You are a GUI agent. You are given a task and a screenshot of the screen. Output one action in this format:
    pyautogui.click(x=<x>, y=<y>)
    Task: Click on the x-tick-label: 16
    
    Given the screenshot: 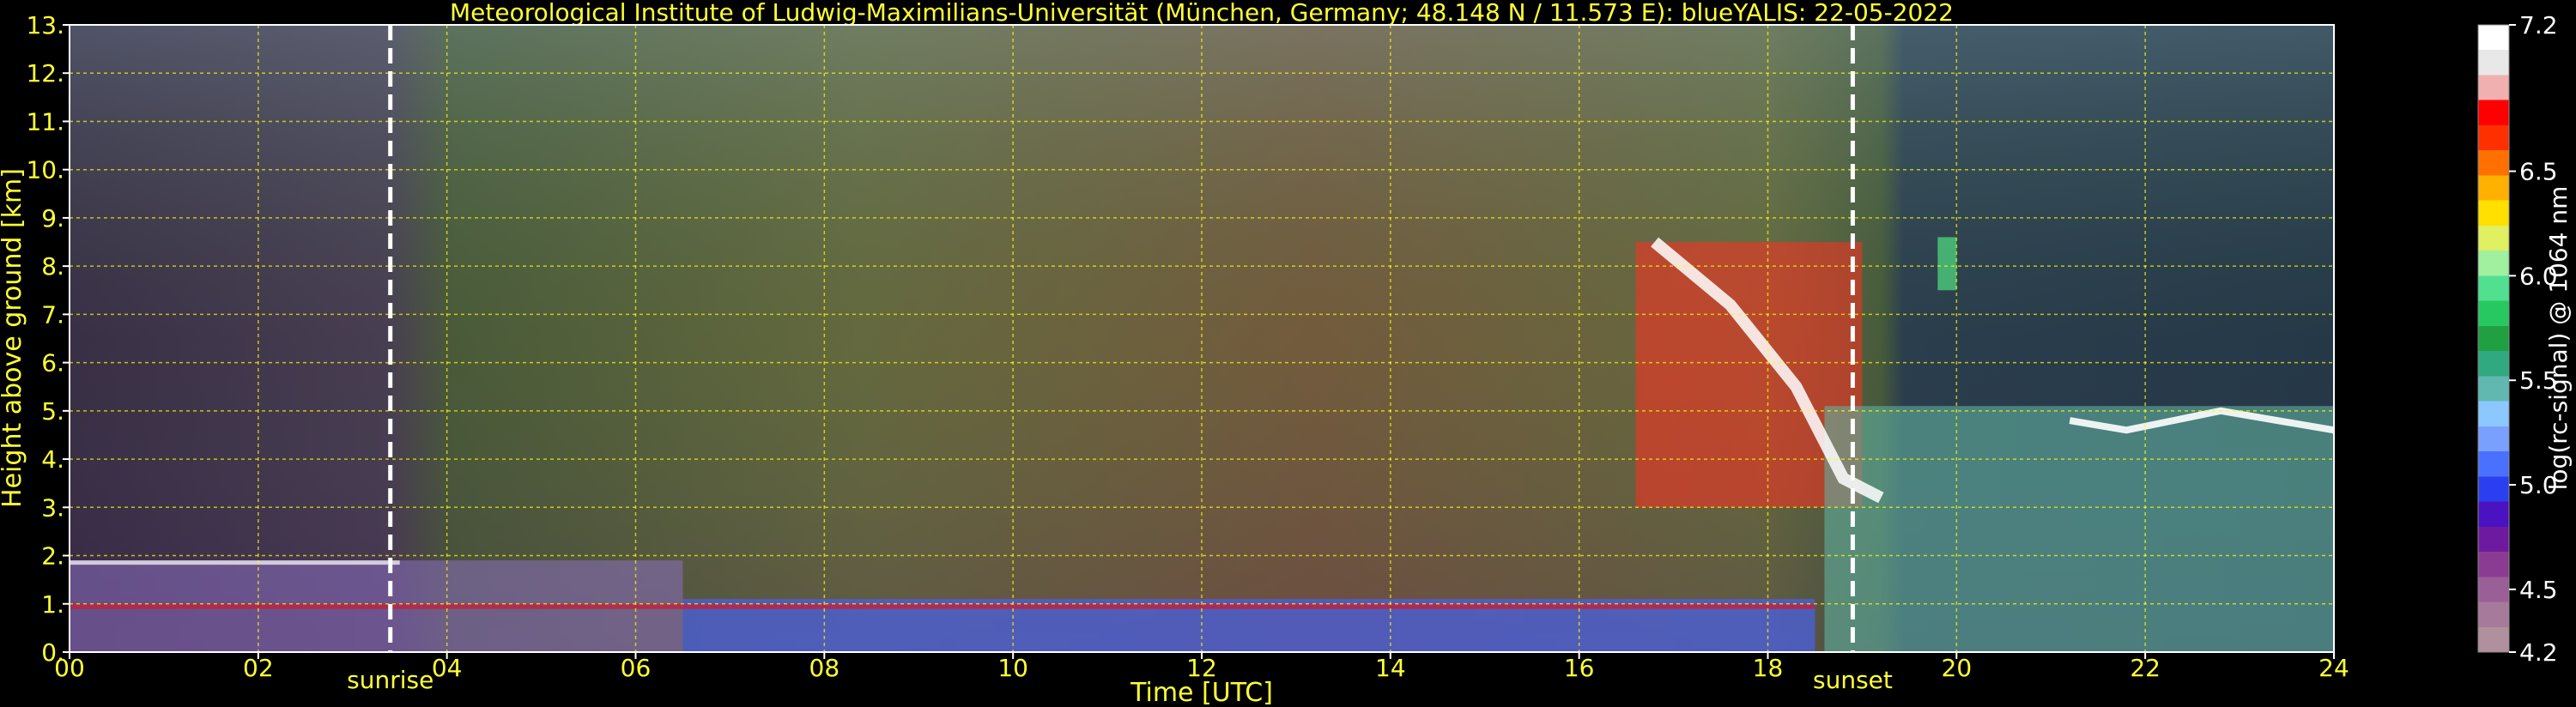 What is the action you would take?
    pyautogui.click(x=1579, y=668)
    